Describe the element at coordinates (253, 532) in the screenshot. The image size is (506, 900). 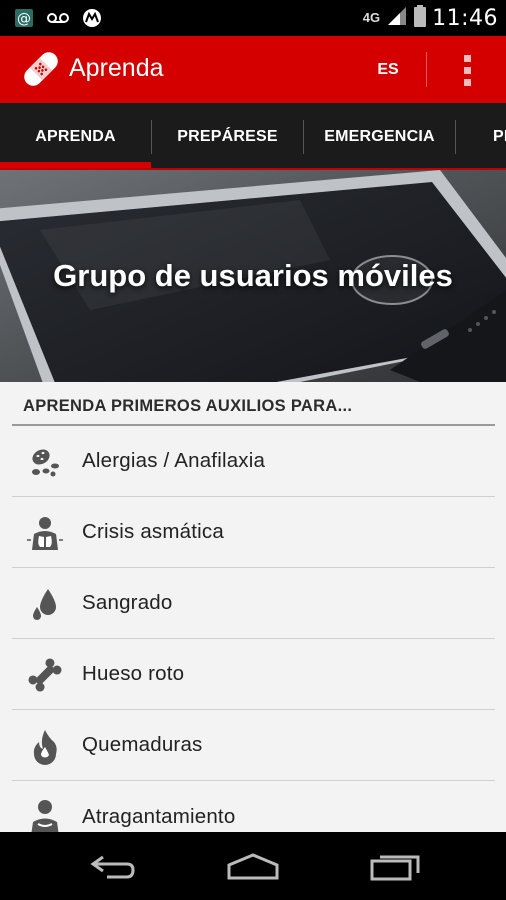
I see `list-item-asthma: Crisis asmática` at that location.